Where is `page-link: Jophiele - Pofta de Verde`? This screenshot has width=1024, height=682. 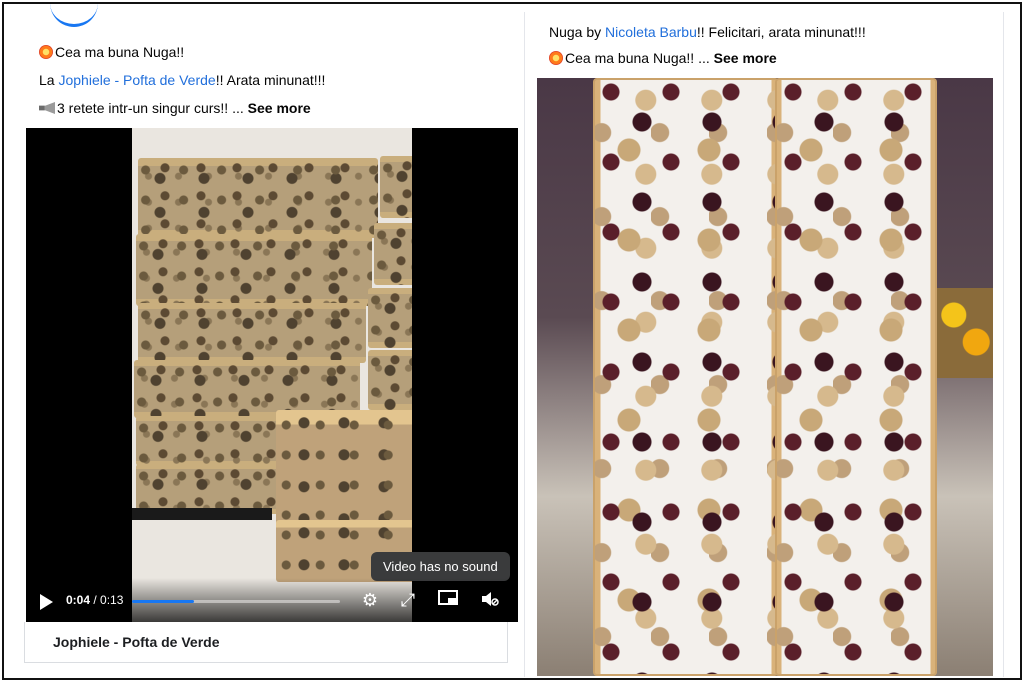
page-link: Jophiele - Pofta de Verde is located at coordinates (136, 80).